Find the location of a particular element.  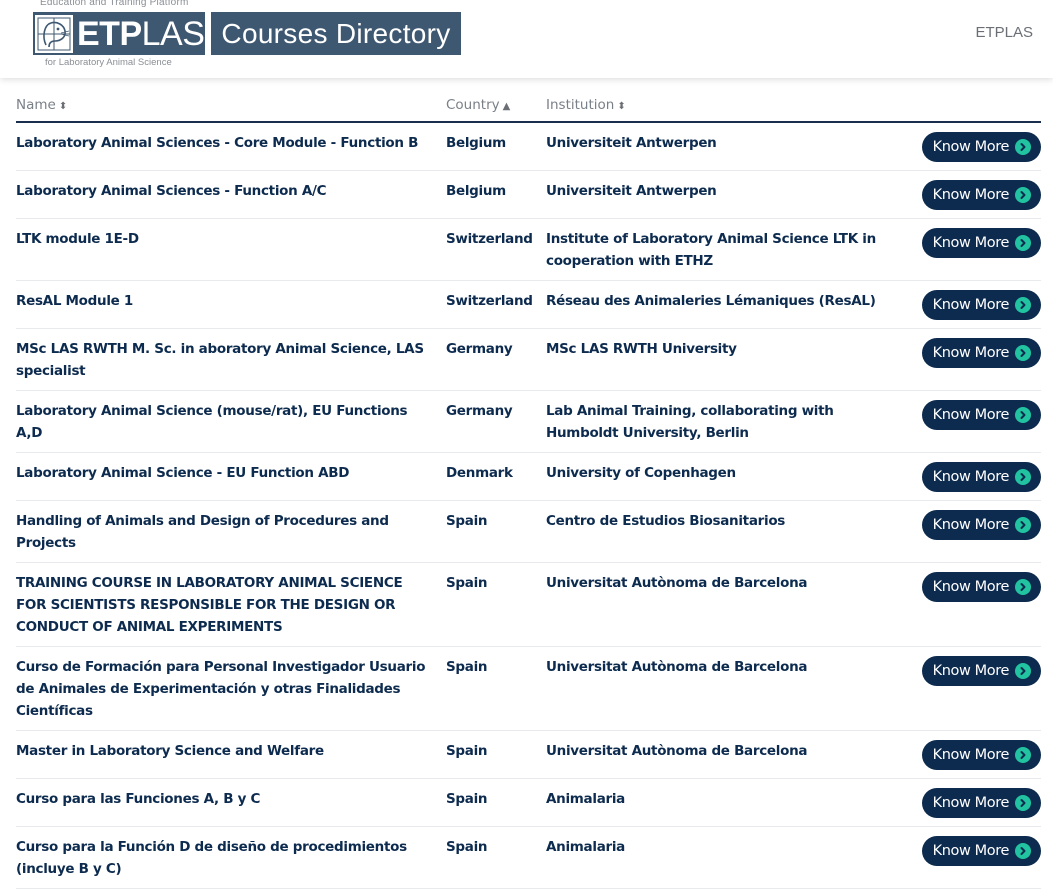

course-institution: MSc LAS RWTH University is located at coordinates (731, 359).